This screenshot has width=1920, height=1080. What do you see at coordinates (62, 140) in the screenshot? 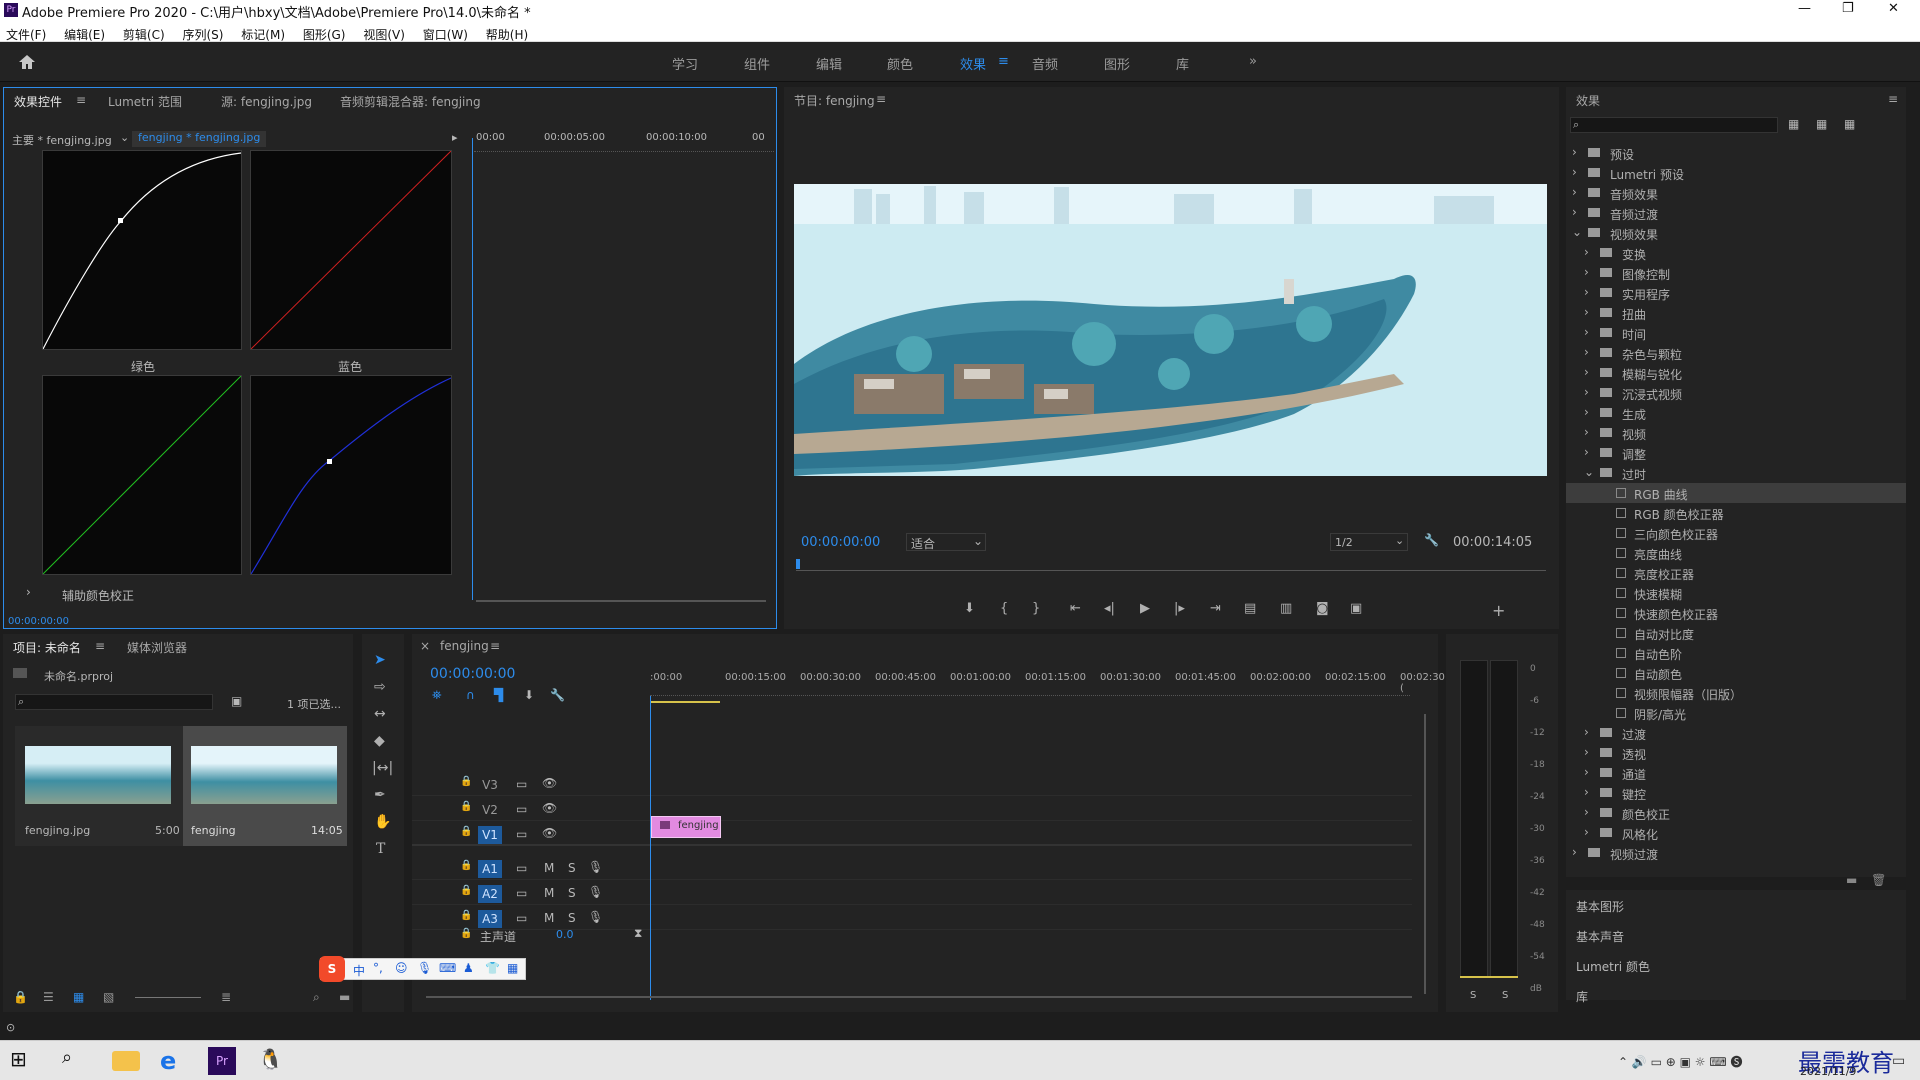
I see `master-clip-label: 主要 * fengjing.jpg` at bounding box center [62, 140].